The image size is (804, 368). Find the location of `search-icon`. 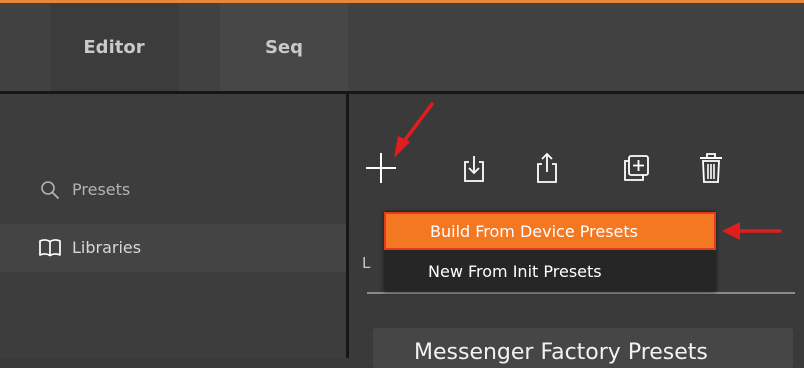

search-icon is located at coordinates (50, 190).